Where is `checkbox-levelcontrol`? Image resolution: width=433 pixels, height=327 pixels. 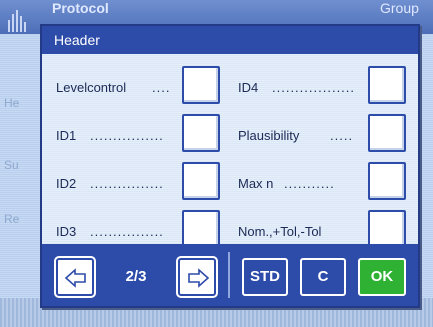
checkbox-levelcontrol is located at coordinates (201, 85).